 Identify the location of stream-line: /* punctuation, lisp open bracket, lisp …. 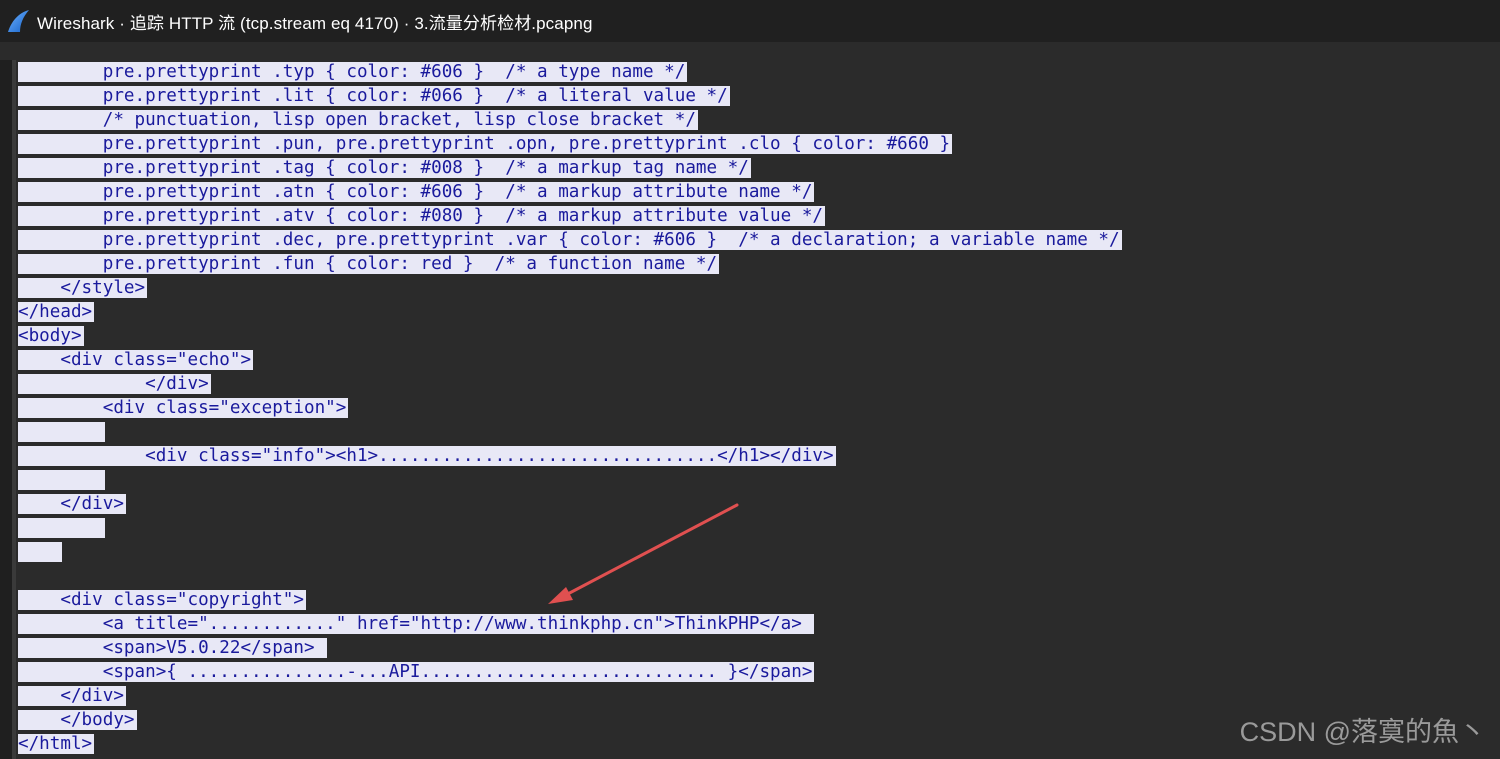
(358, 120).